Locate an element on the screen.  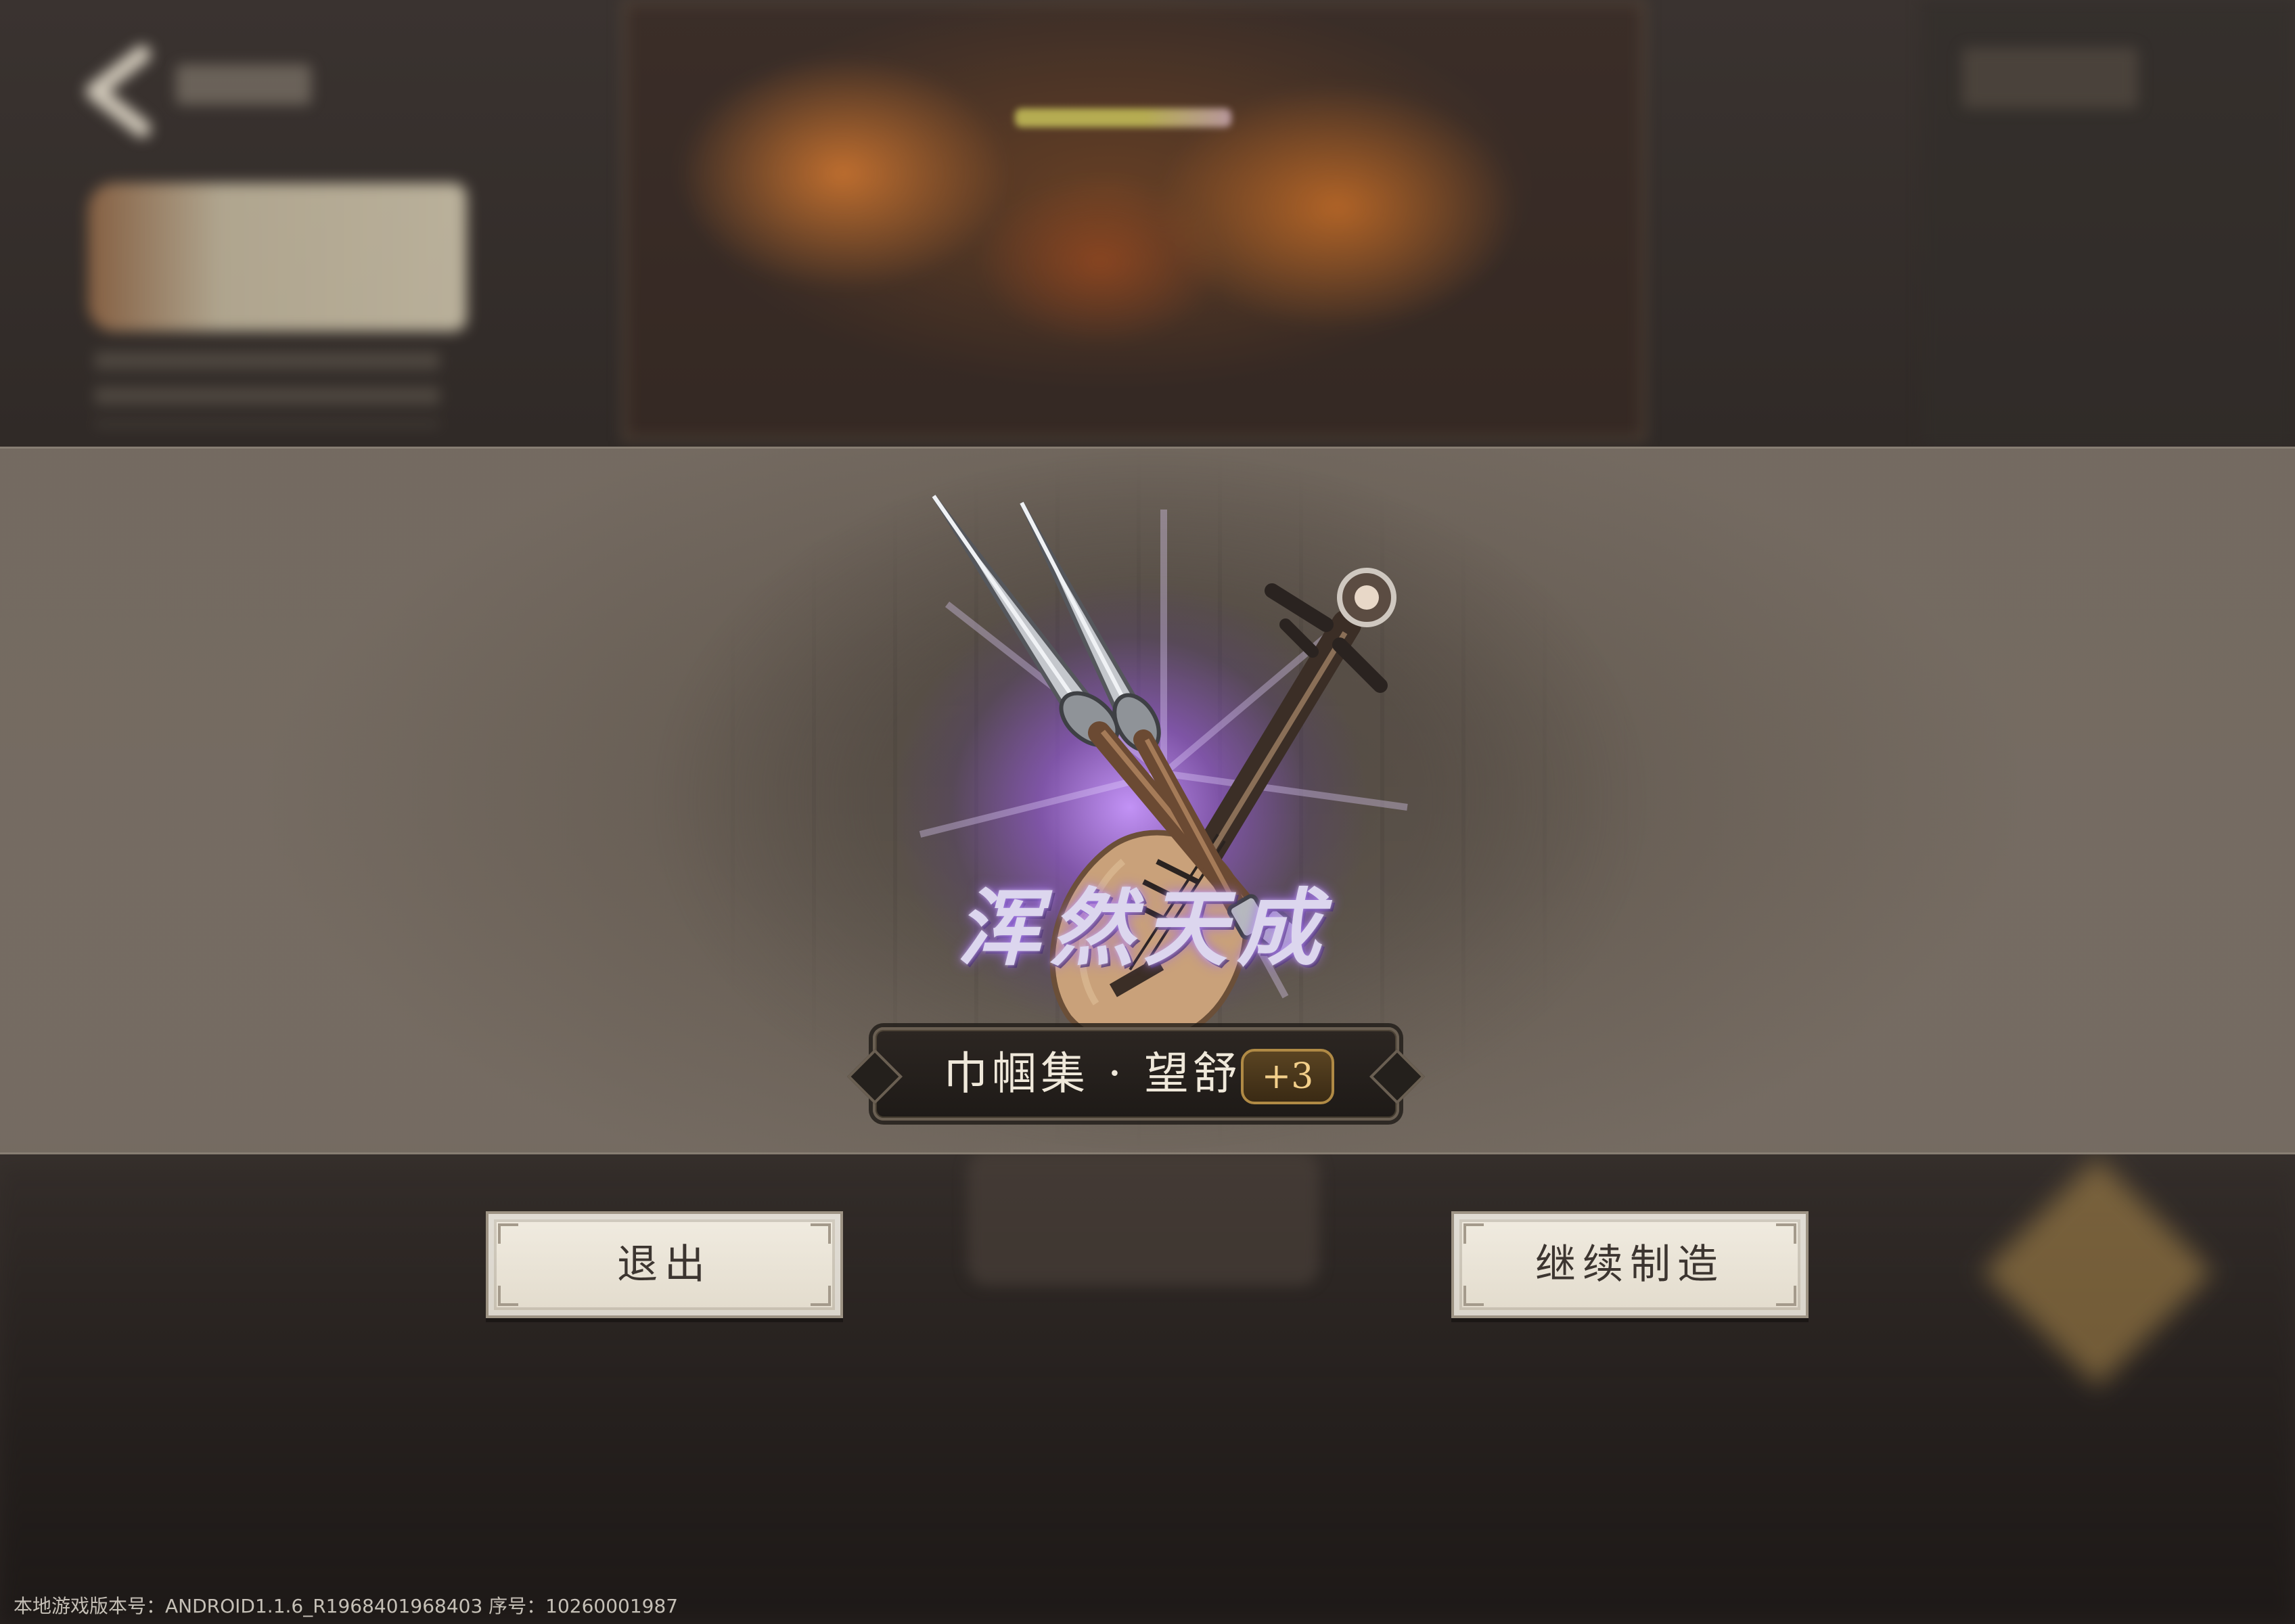
continue-crafting-button: 继续制造 is located at coordinates (1630, 1264).